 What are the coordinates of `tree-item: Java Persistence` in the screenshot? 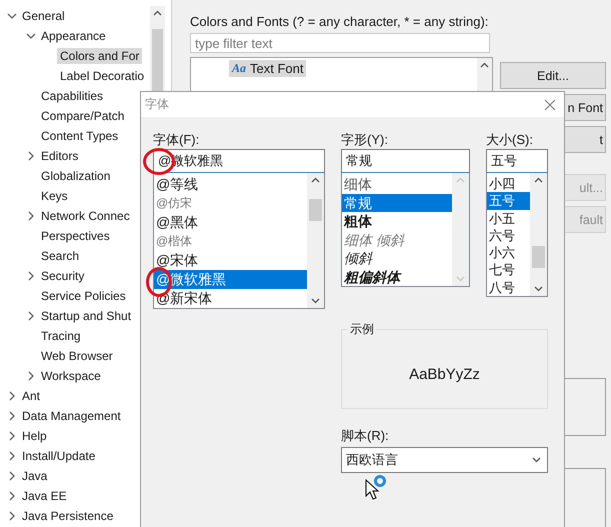 It's located at (67, 516).